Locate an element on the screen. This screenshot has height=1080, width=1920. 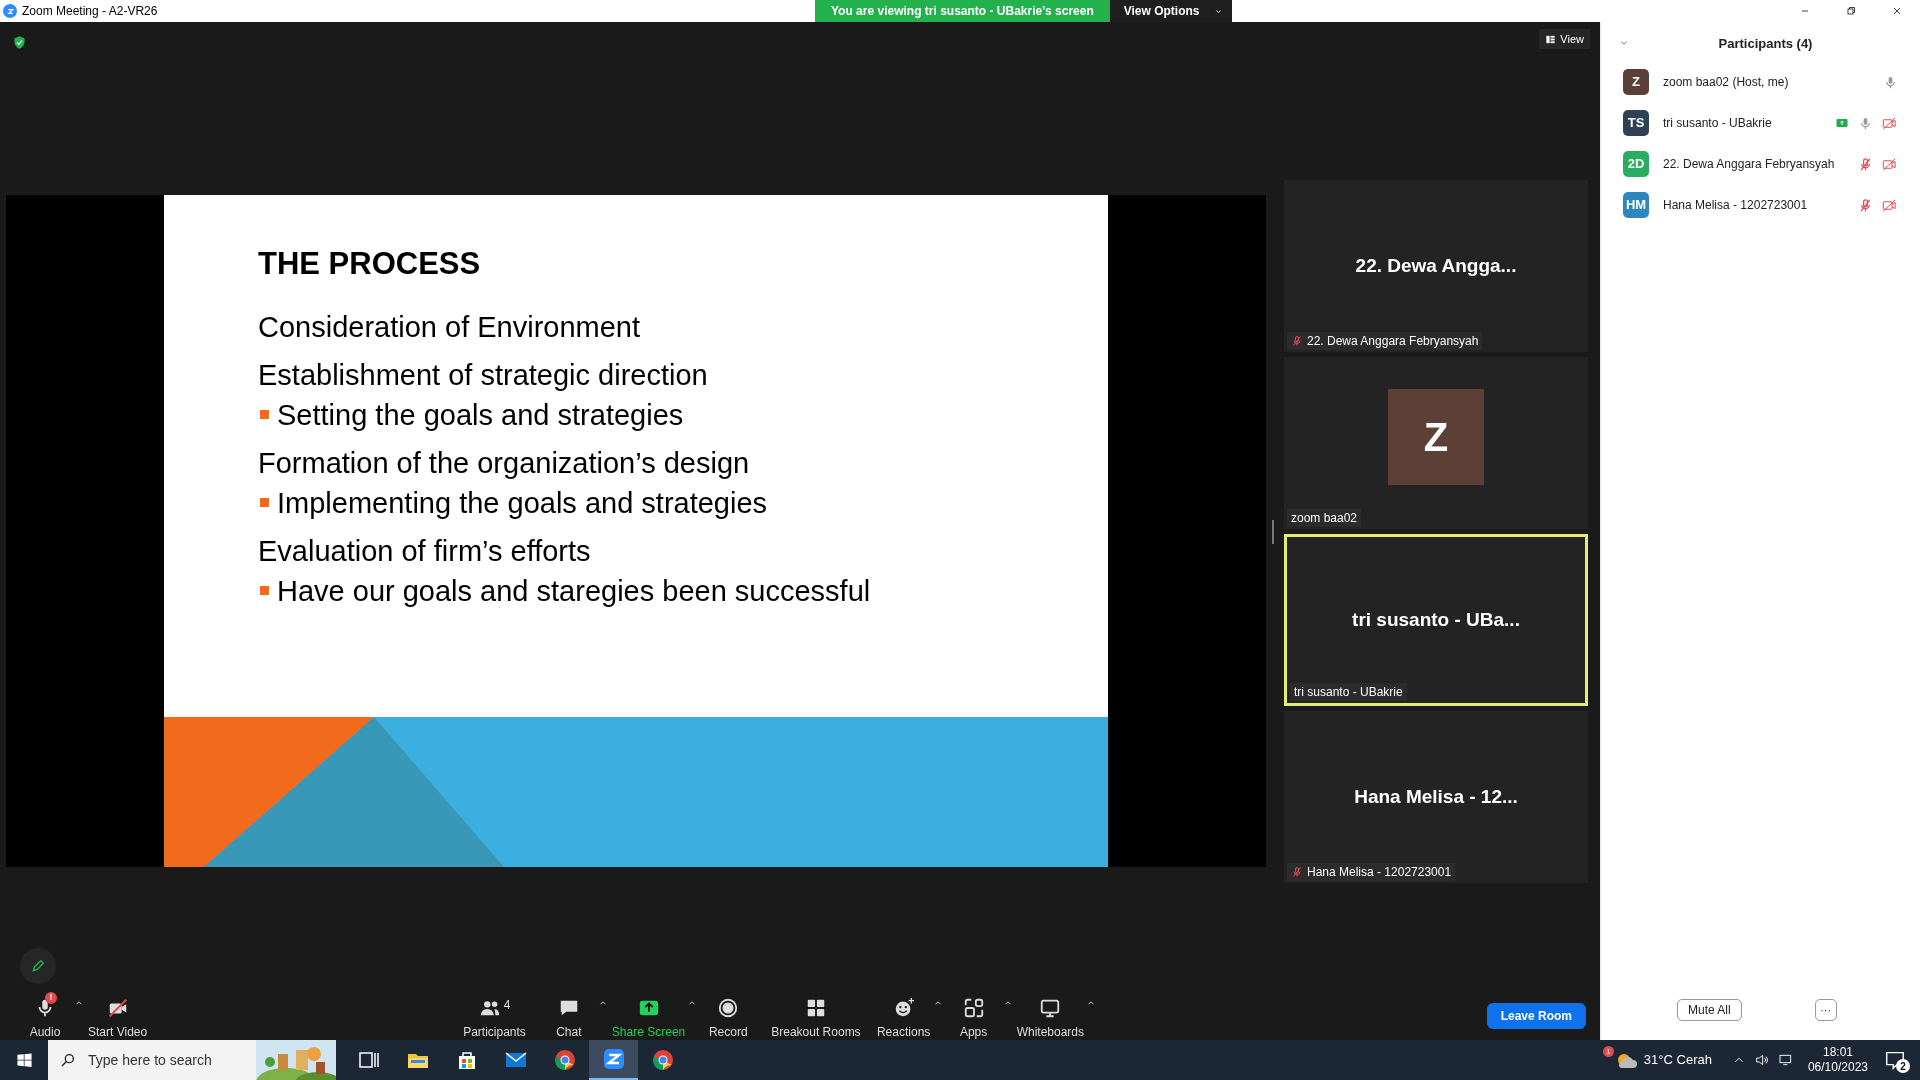
toolbar-button: Whiteboards is located at coordinates (1050, 1018).